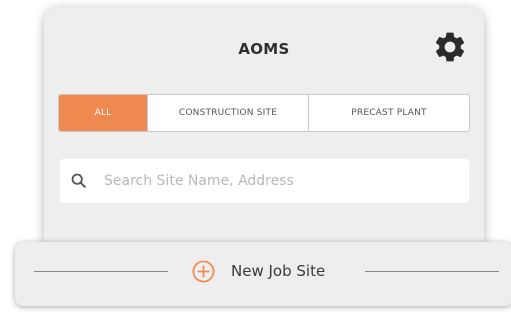 The image size is (511, 312). What do you see at coordinates (78, 180) in the screenshot?
I see `search-icon` at bounding box center [78, 180].